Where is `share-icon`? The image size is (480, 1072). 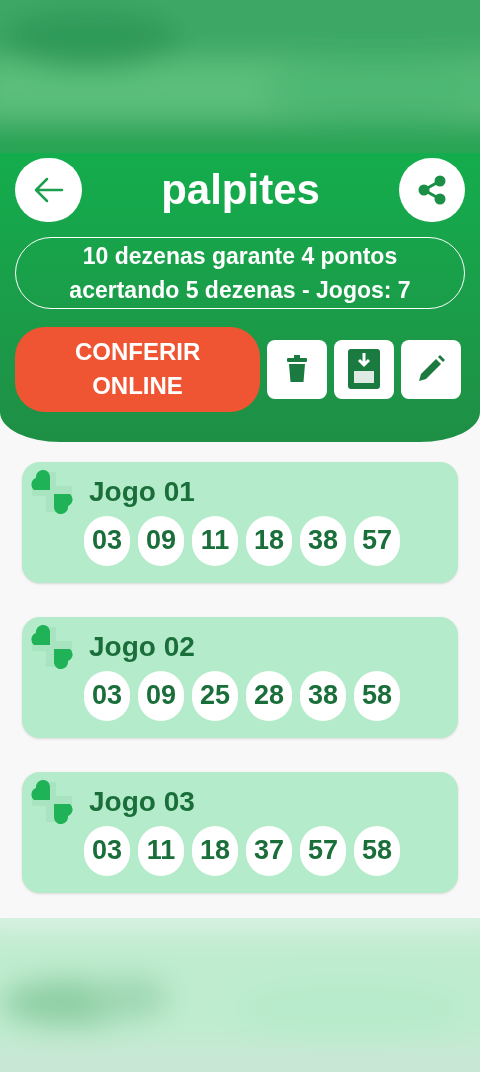
share-icon is located at coordinates (432, 189).